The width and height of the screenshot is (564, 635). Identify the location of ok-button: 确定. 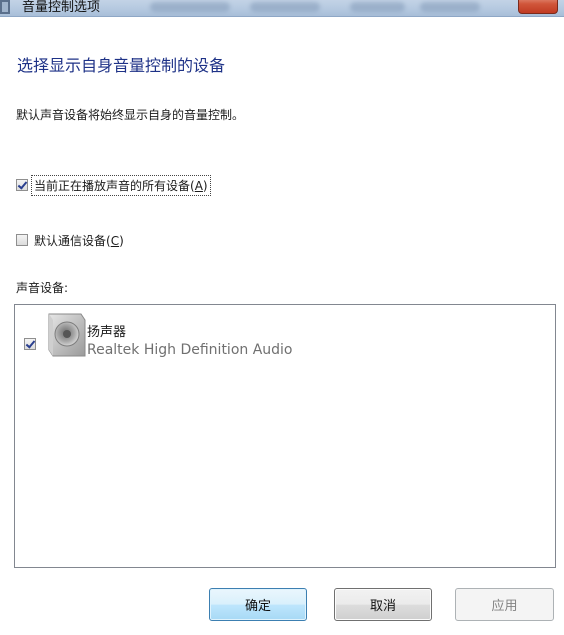
(258, 604).